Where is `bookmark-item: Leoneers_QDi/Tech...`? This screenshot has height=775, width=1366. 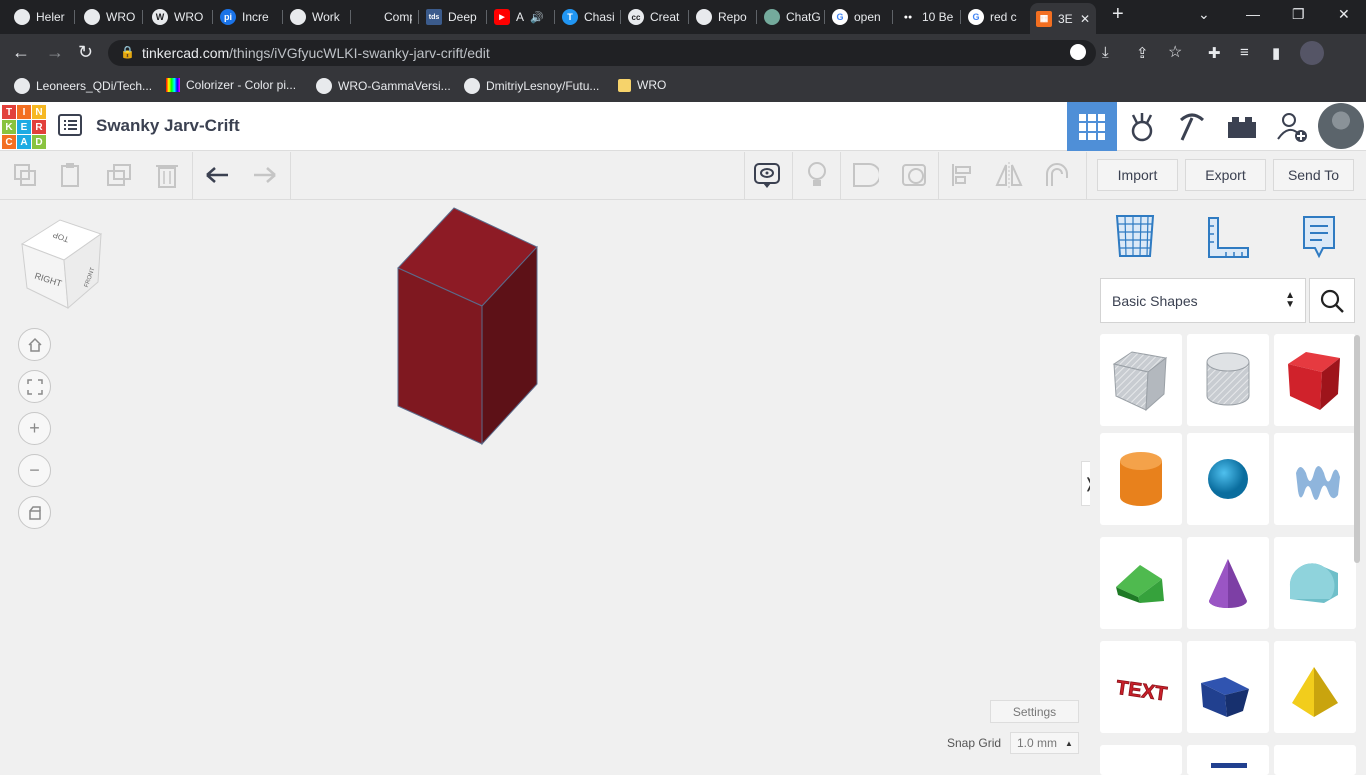
bookmark-item: Leoneers_QDi/Tech... is located at coordinates (83, 86).